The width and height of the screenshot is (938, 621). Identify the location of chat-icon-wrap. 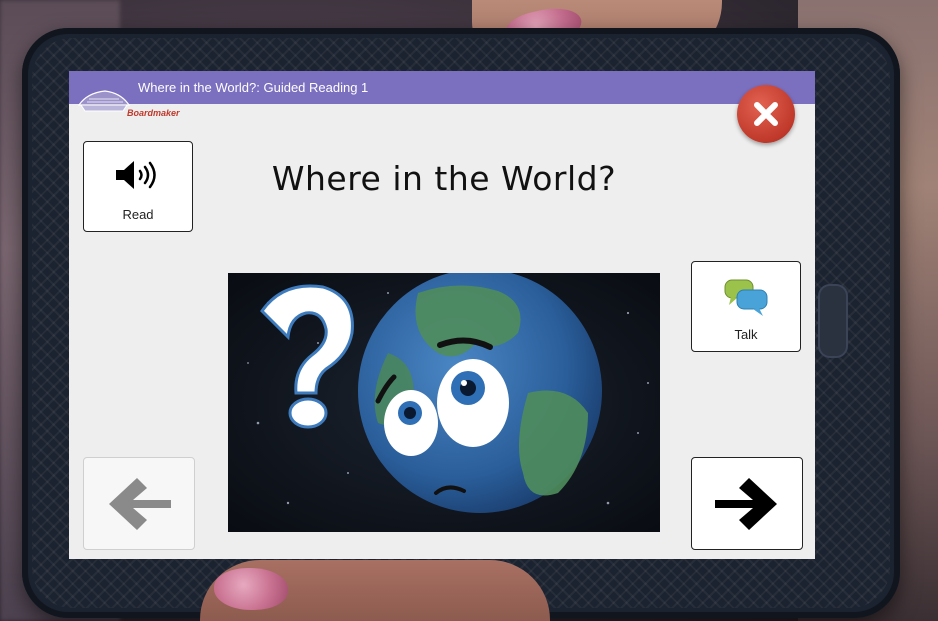
(746, 298).